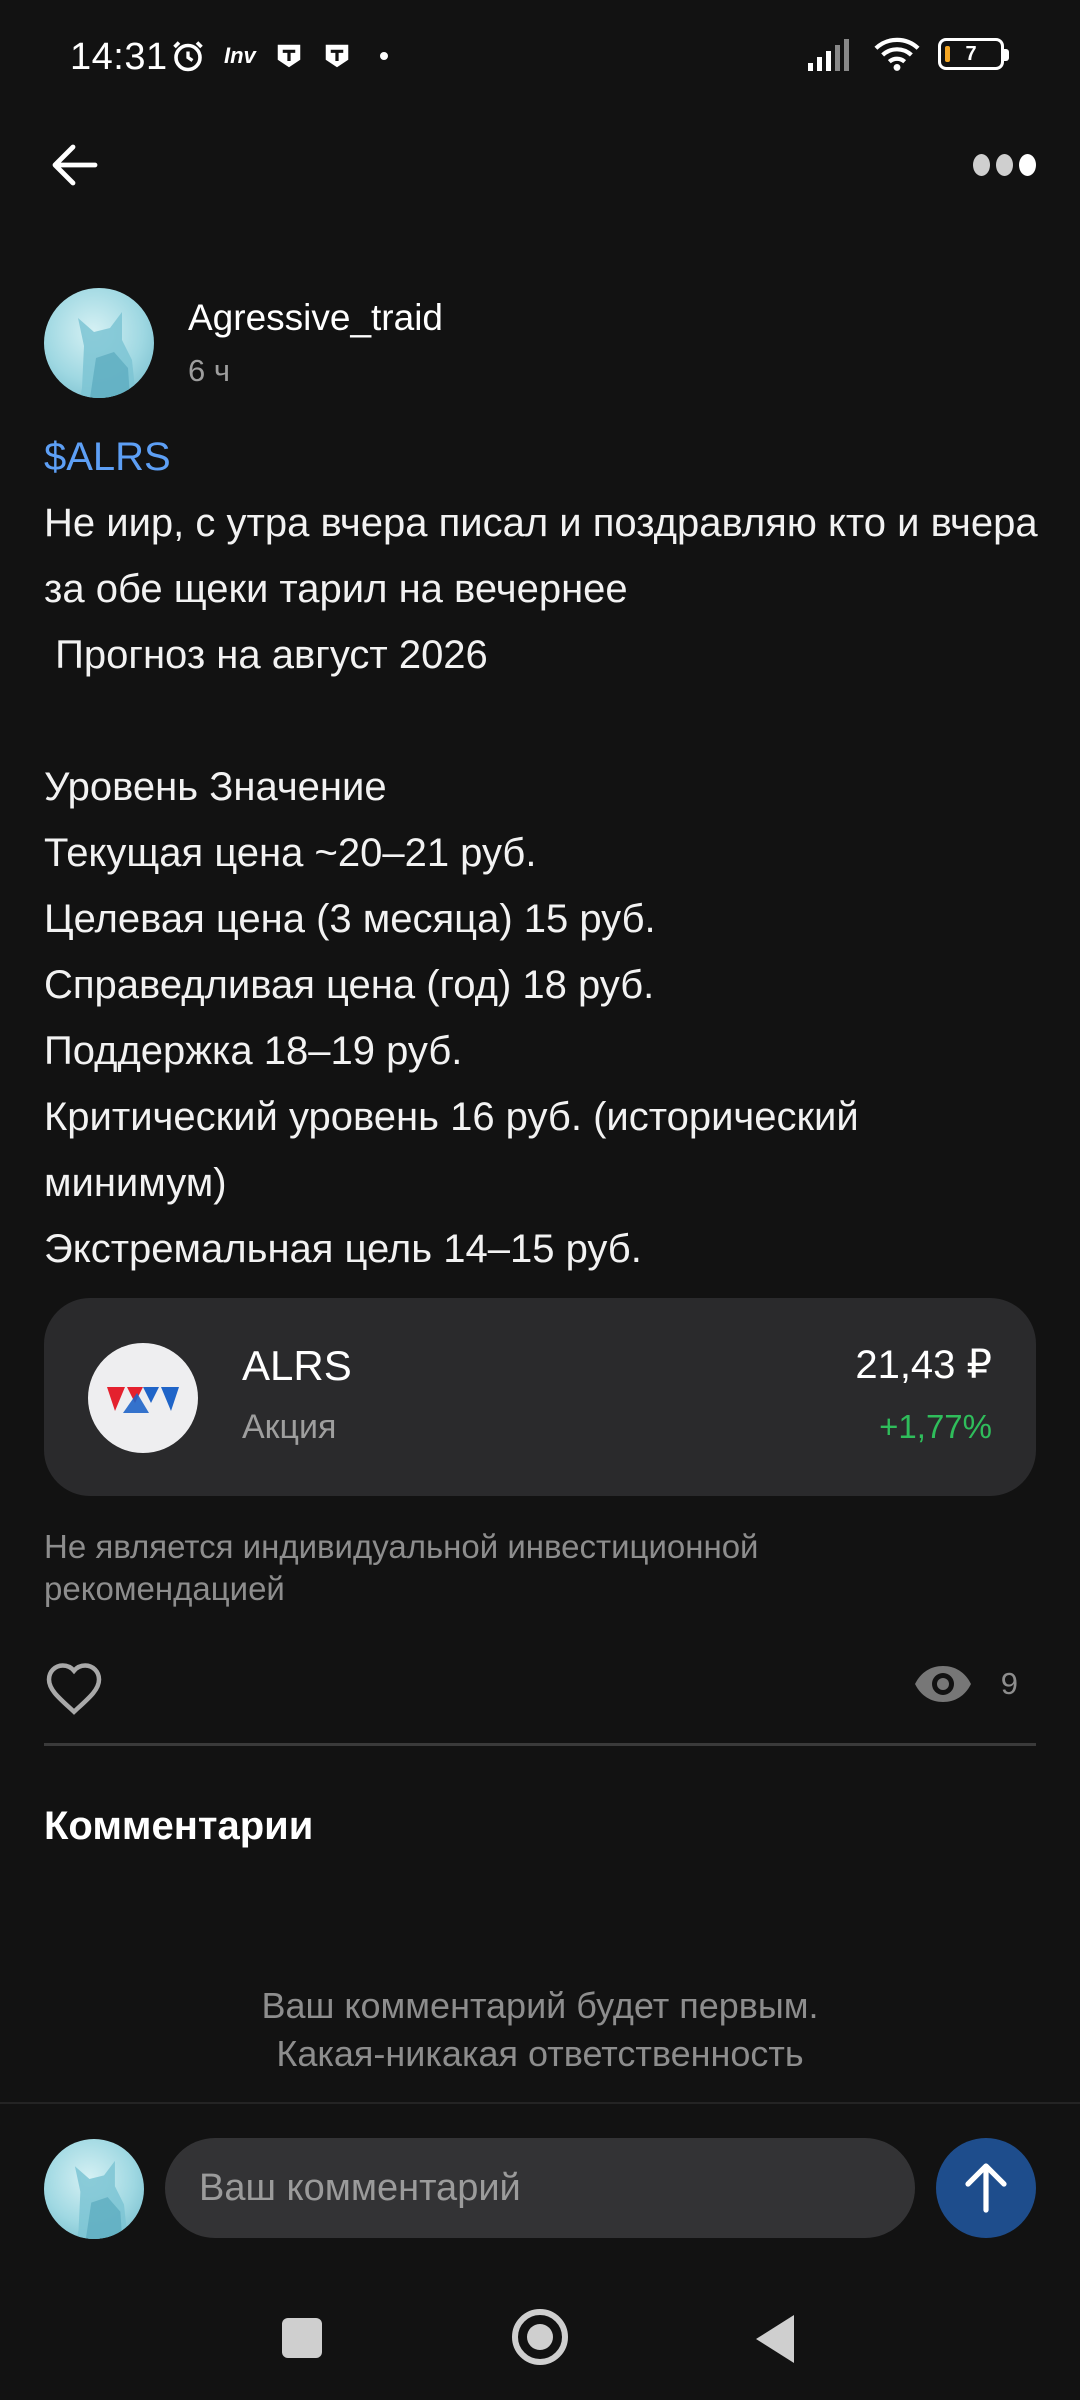 The width and height of the screenshot is (1080, 2400). I want to click on alrosa-logo, so click(143, 1398).